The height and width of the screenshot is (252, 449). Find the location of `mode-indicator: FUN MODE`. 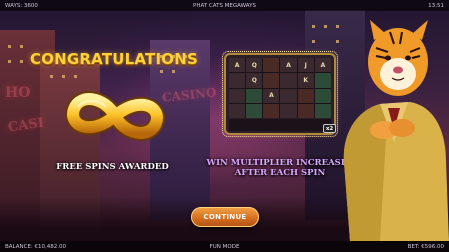

mode-indicator: FUN MODE is located at coordinates (224, 246).